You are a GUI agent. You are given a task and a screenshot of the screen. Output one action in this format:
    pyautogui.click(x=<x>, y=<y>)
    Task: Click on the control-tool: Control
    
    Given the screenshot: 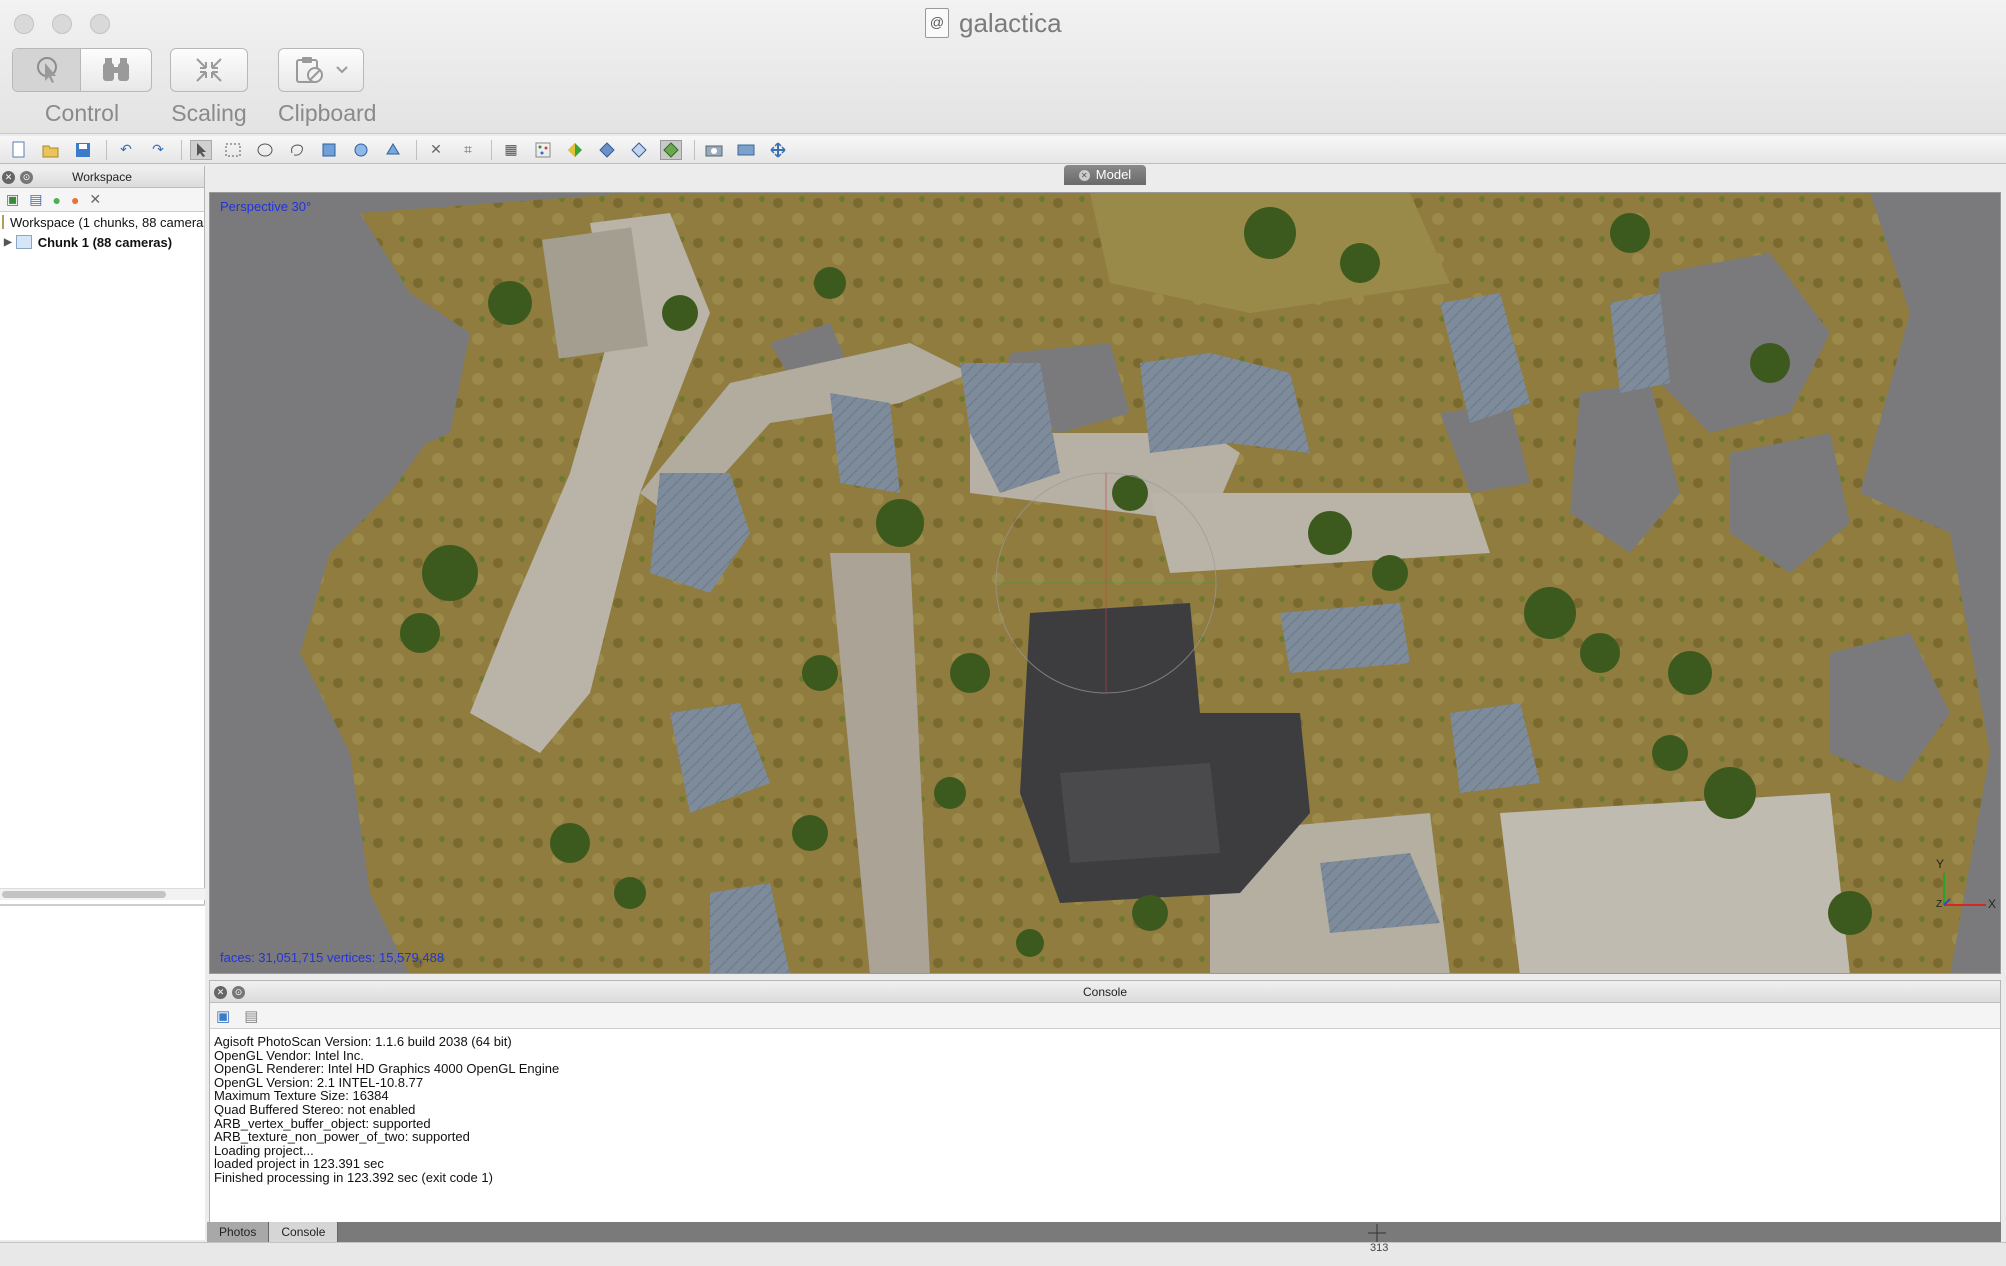 What is the action you would take?
    pyautogui.click(x=82, y=87)
    